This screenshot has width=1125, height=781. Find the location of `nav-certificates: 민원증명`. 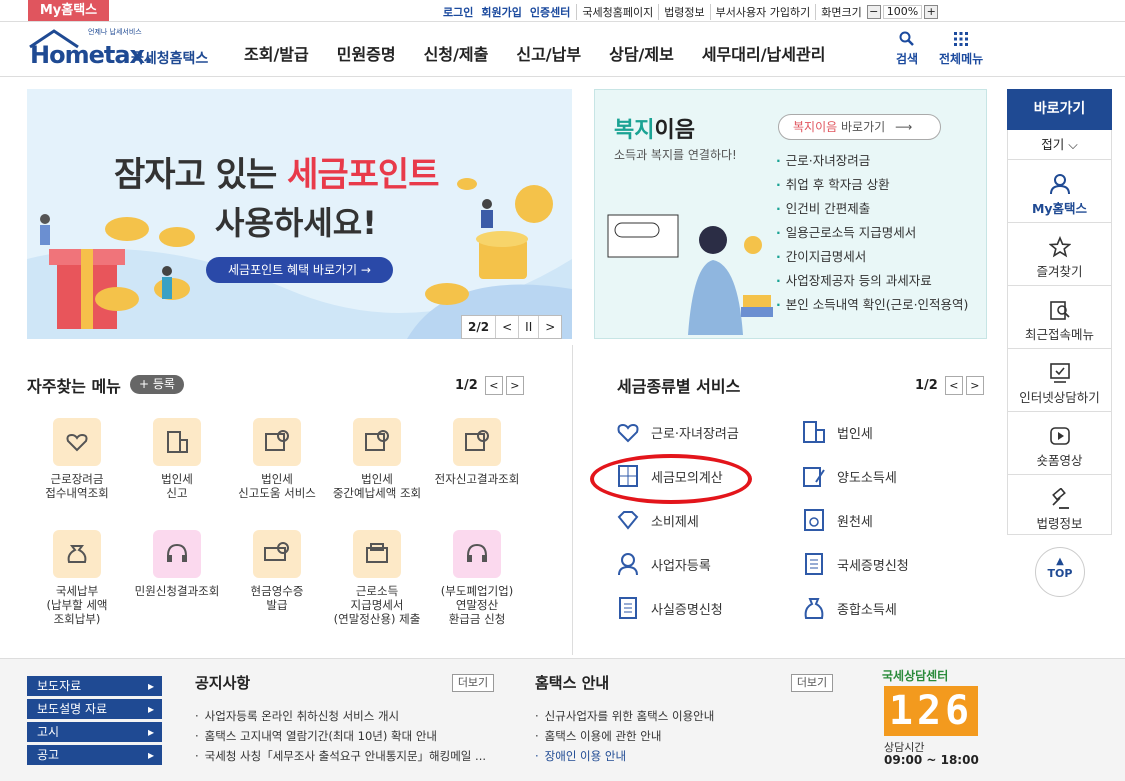

nav-certificates: 민원증명 is located at coordinates (366, 53).